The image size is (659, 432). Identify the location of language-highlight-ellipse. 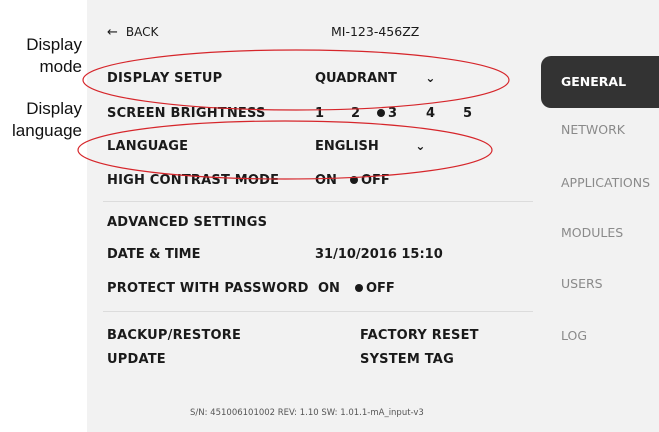
(285, 150).